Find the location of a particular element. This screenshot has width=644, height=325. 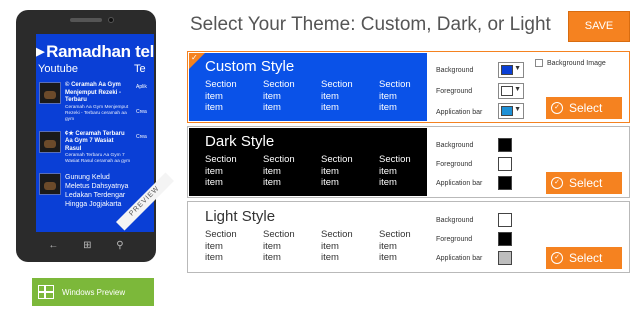

background-image-option: Background Image is located at coordinates (570, 63).